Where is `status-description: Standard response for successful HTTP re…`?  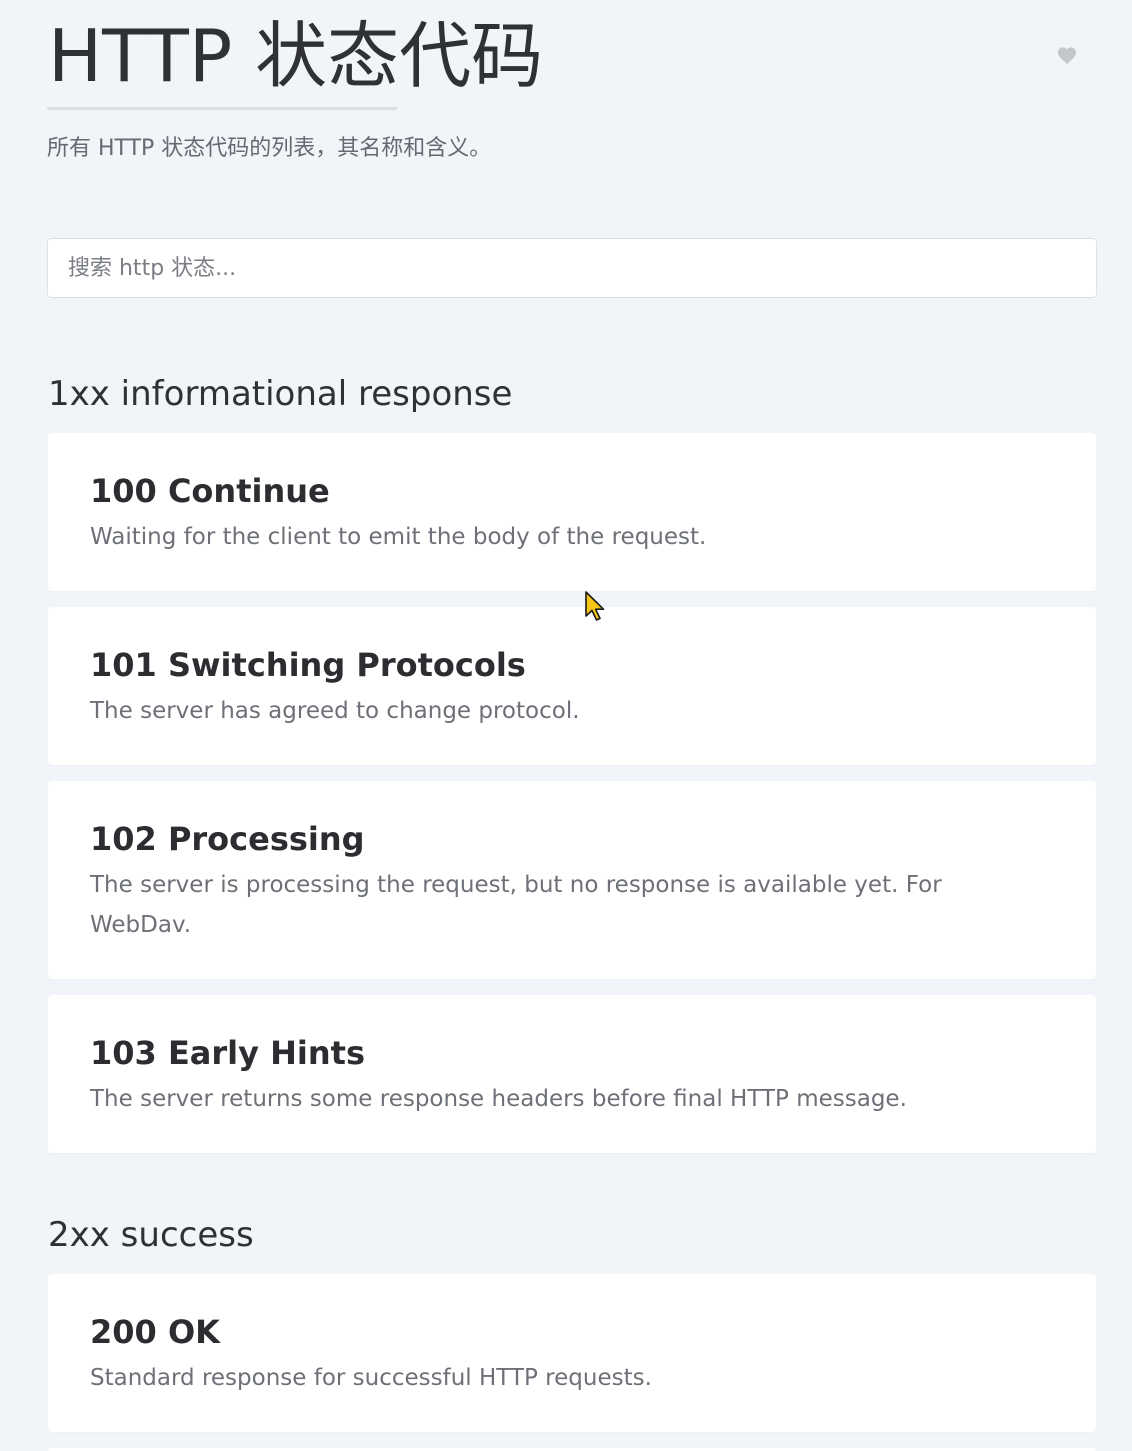 status-description: Standard response for successful HTTP re… is located at coordinates (371, 1378).